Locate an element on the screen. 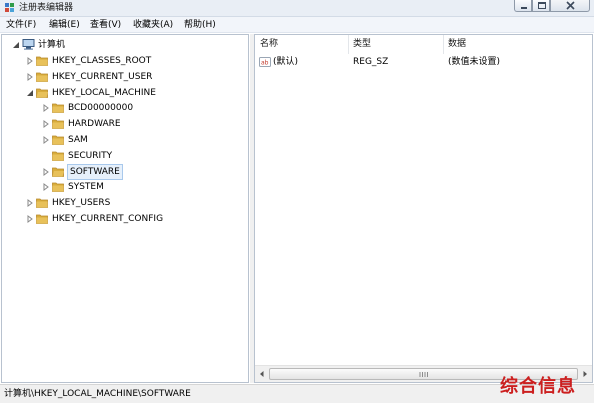  tree-label: SYSTEM is located at coordinates (86, 187).